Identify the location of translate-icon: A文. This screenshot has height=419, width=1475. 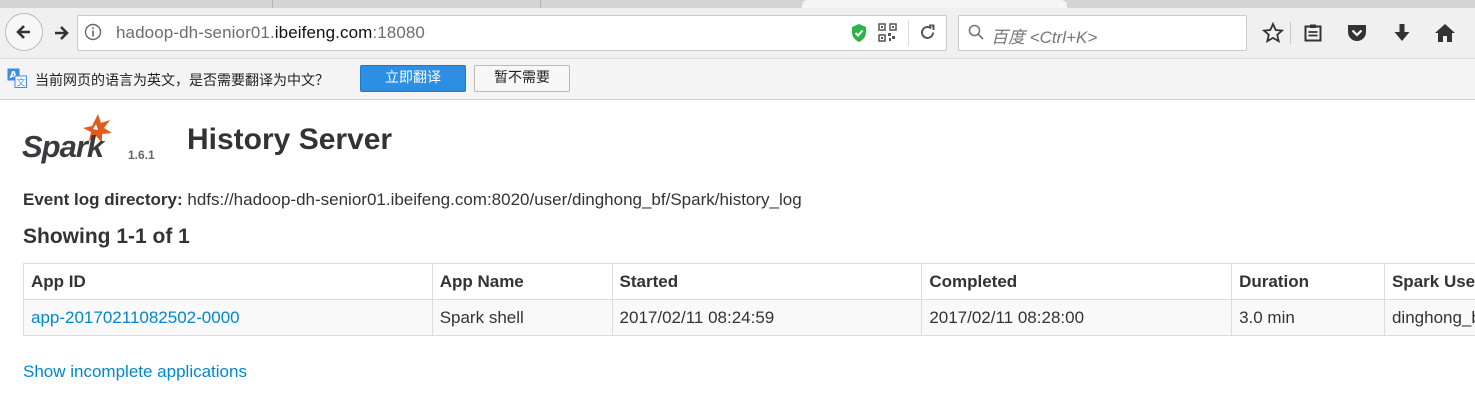
(17, 78).